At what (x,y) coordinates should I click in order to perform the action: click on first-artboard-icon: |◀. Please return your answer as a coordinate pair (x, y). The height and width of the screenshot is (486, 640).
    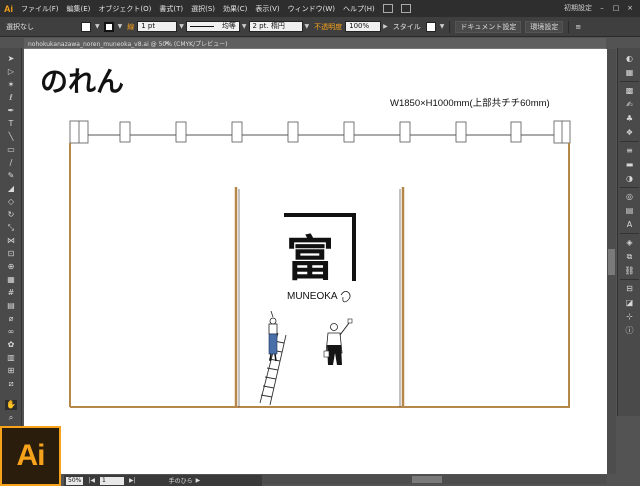
    Looking at the image, I should click on (91, 480).